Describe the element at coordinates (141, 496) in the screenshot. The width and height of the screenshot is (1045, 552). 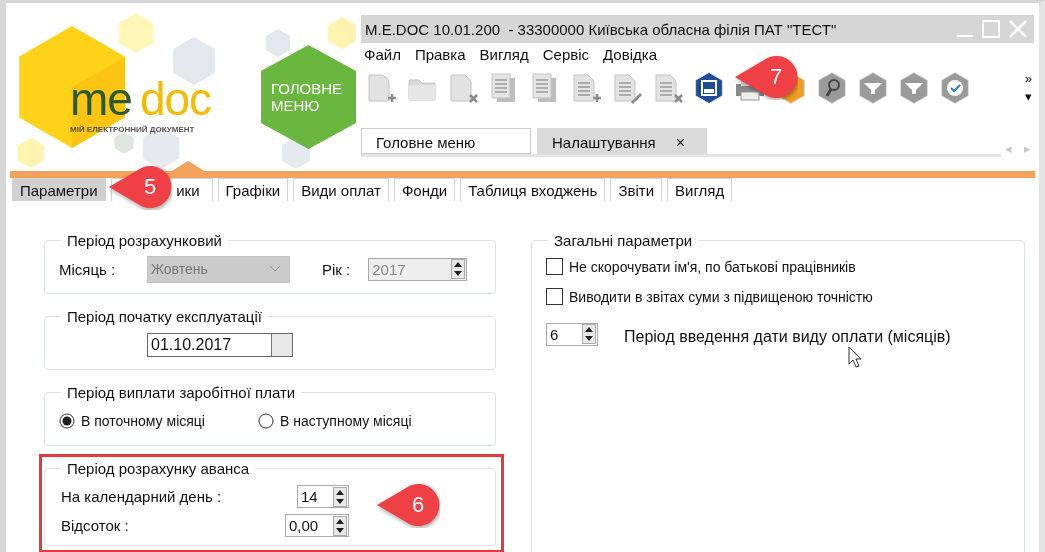
I see `field-label: На календарний день :` at that location.